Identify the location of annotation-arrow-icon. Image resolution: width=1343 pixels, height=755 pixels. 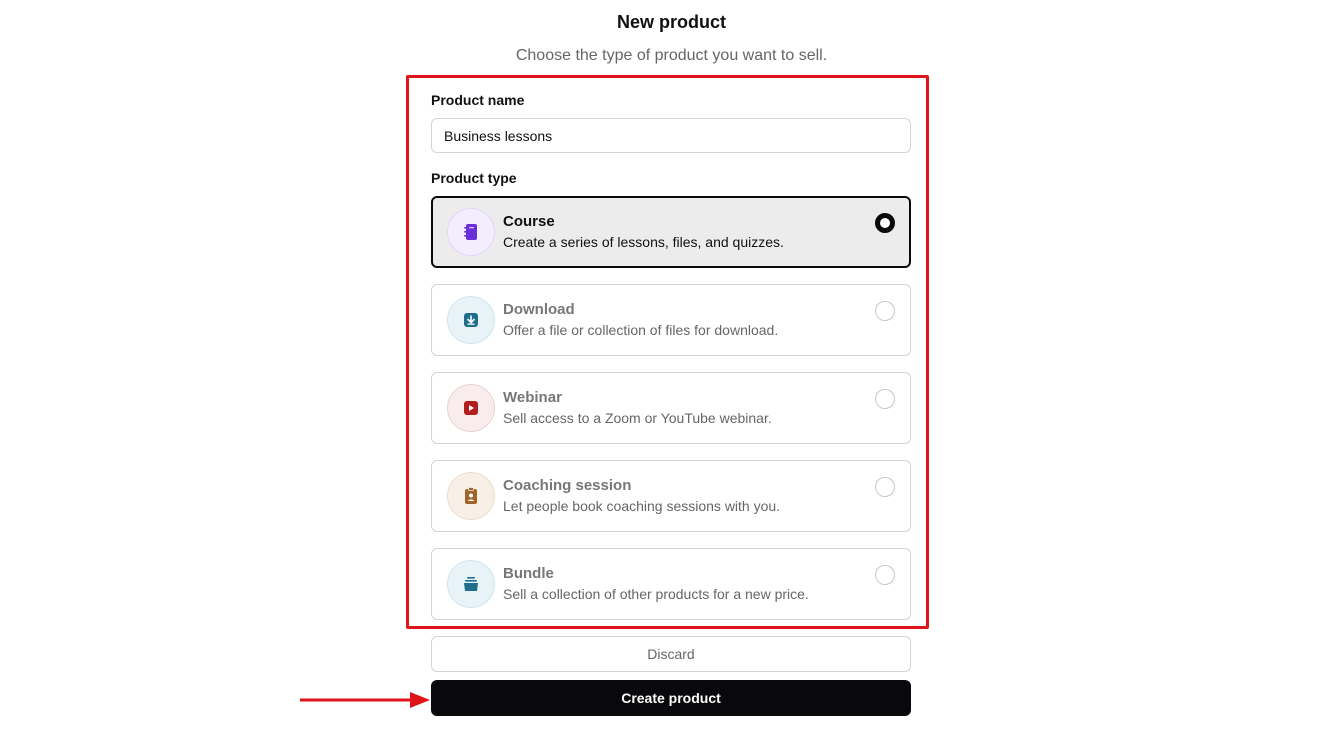
(365, 700).